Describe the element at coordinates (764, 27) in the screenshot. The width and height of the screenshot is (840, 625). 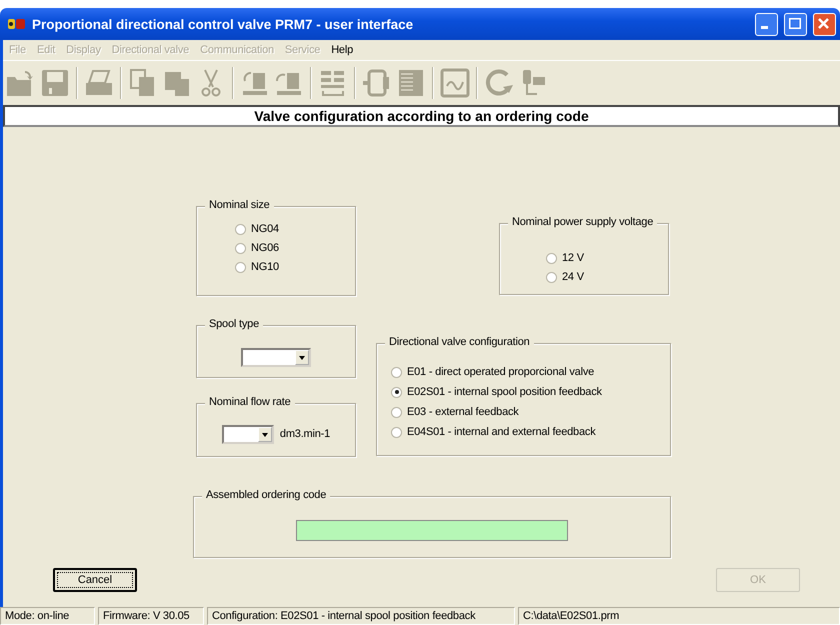
I see `minimize-icon` at that location.